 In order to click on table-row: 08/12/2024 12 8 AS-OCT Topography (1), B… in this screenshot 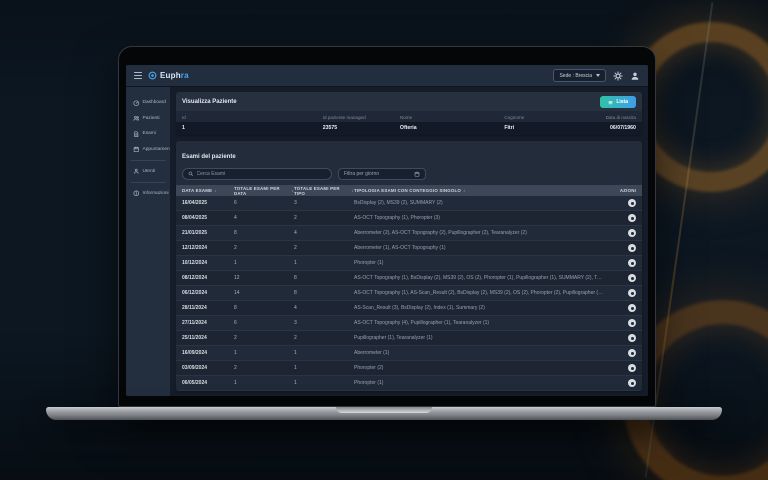, I will do `click(409, 278)`.